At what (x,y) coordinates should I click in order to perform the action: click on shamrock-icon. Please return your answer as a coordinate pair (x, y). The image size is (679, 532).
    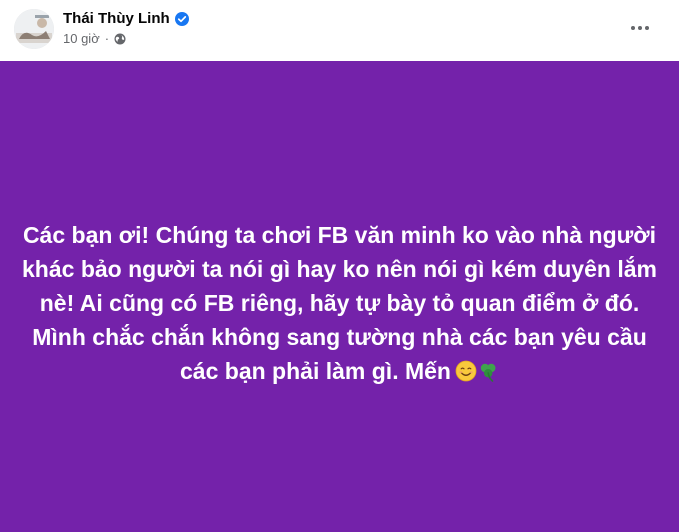
    Looking at the image, I should click on (488, 369).